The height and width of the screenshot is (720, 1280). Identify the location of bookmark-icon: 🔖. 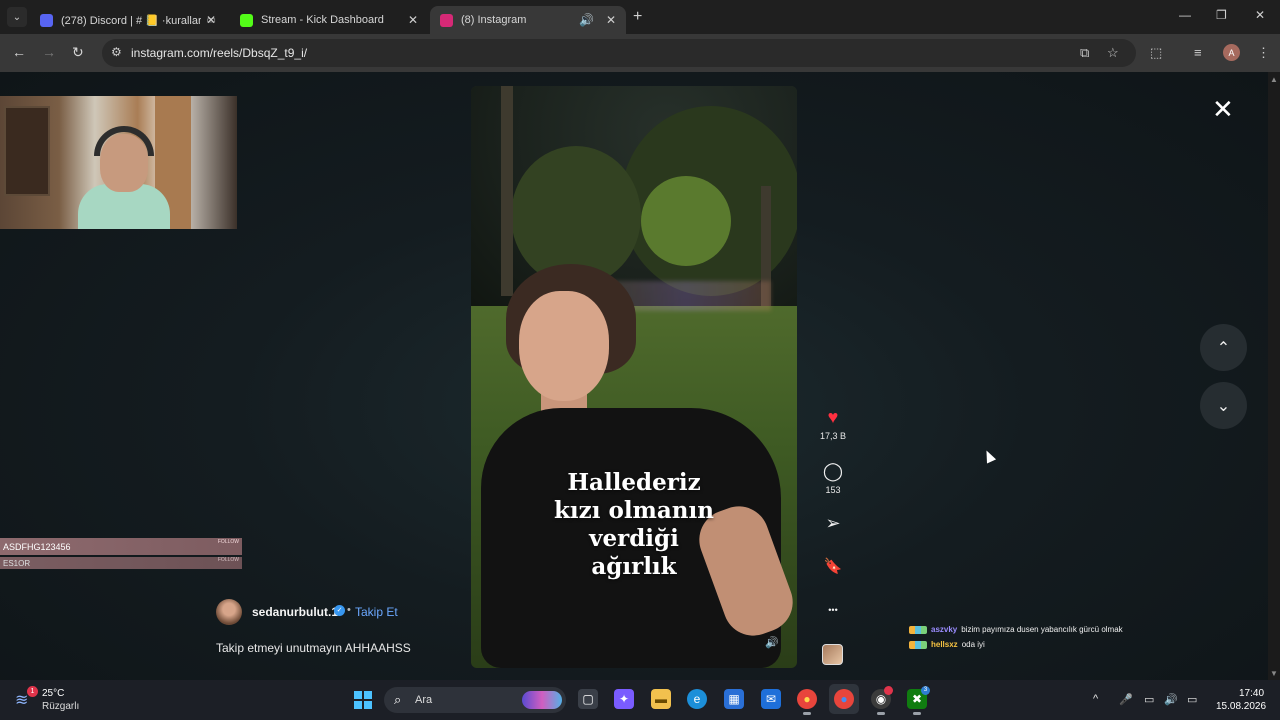
(833, 566).